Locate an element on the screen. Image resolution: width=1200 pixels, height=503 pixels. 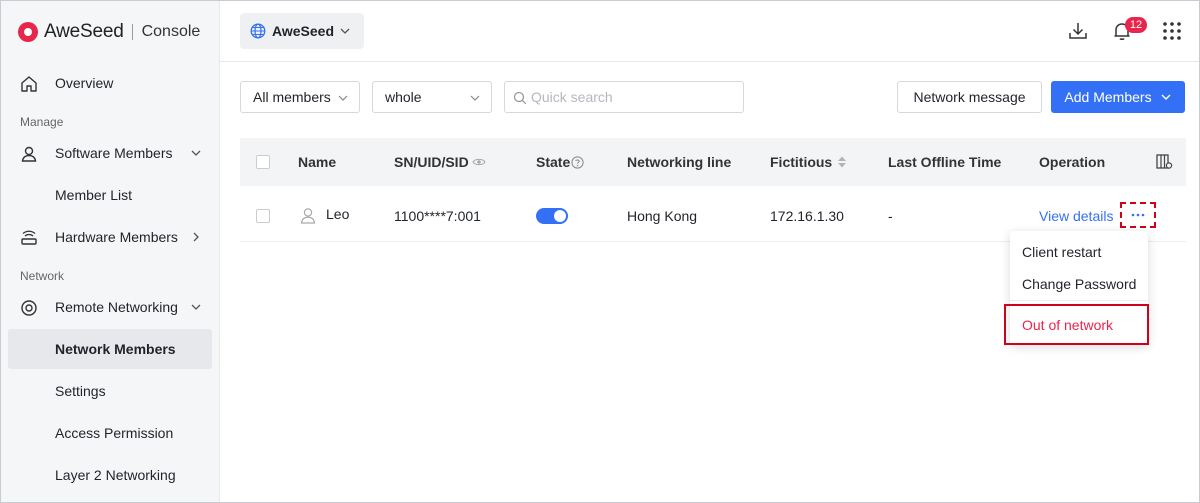
sidebar-item-label: Member List is located at coordinates (94, 195).